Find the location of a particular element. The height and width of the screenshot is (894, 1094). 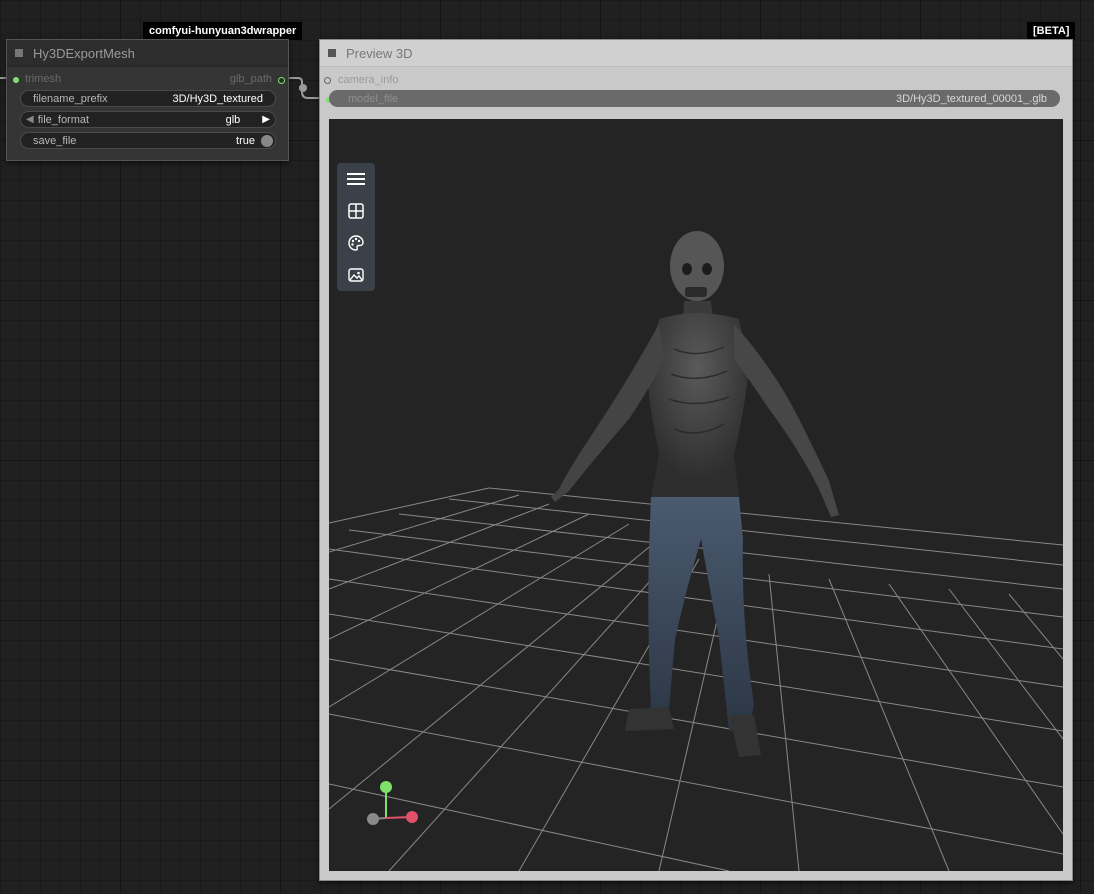

grid-layout-icon is located at coordinates (356, 211).